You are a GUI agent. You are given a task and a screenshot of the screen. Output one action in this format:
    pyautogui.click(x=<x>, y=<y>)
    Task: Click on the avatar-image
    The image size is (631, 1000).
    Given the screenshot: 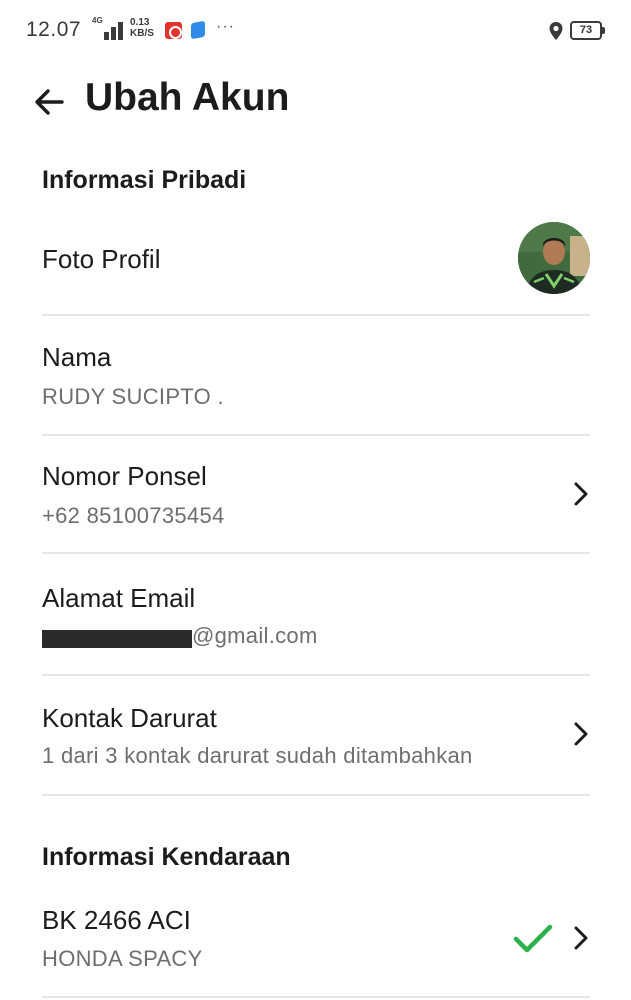 What is the action you would take?
    pyautogui.click(x=554, y=258)
    